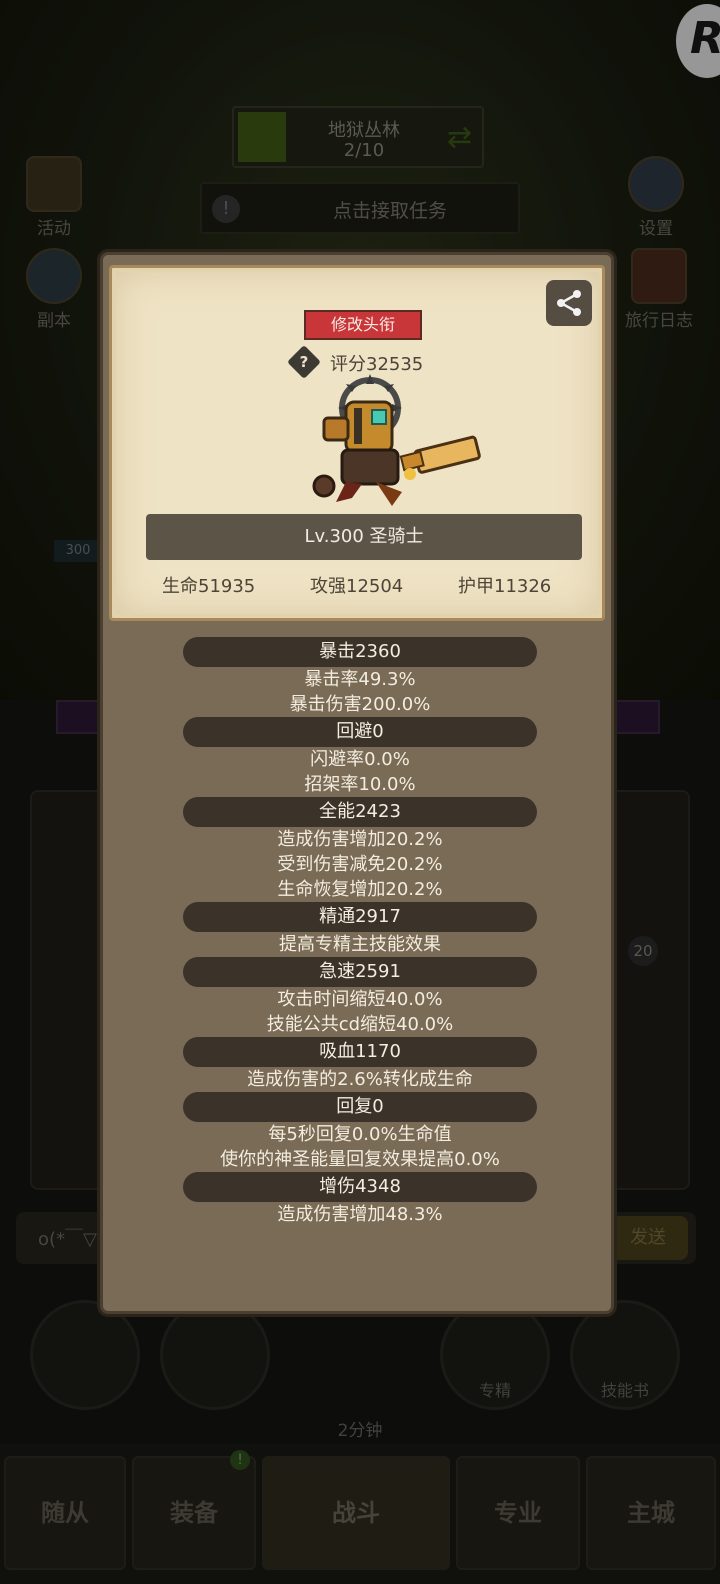  Describe the element at coordinates (396, 440) in the screenshot. I see `paladin-character-art` at that location.